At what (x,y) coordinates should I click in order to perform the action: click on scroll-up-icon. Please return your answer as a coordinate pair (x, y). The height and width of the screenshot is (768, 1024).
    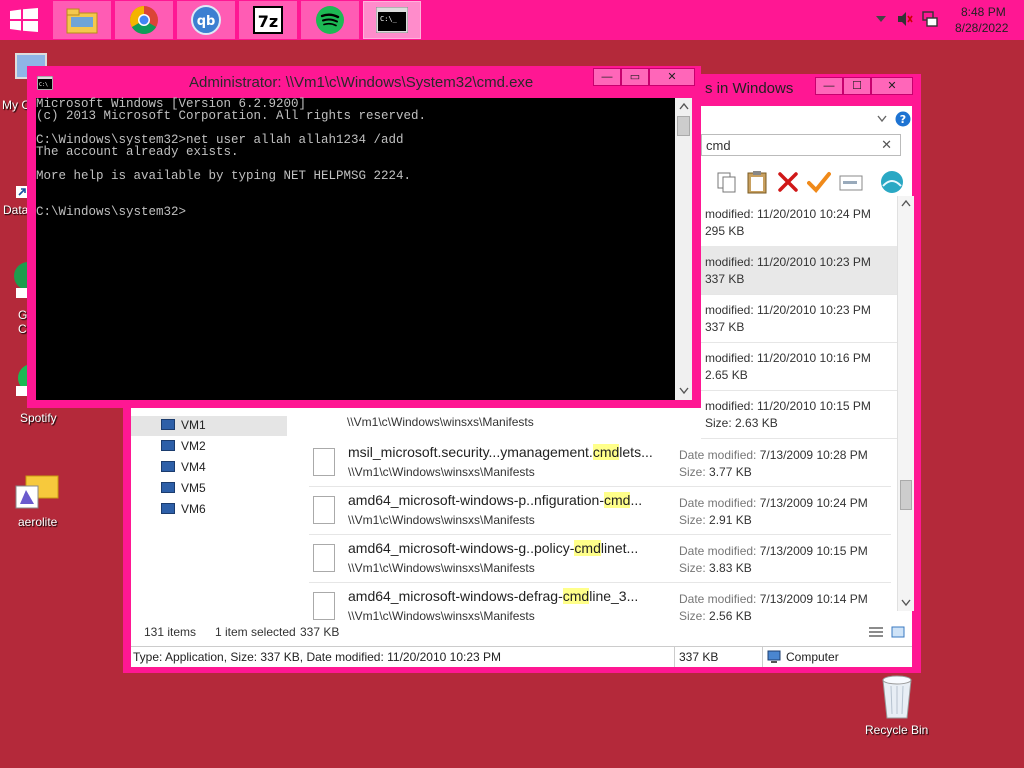
    Looking at the image, I should click on (906, 203).